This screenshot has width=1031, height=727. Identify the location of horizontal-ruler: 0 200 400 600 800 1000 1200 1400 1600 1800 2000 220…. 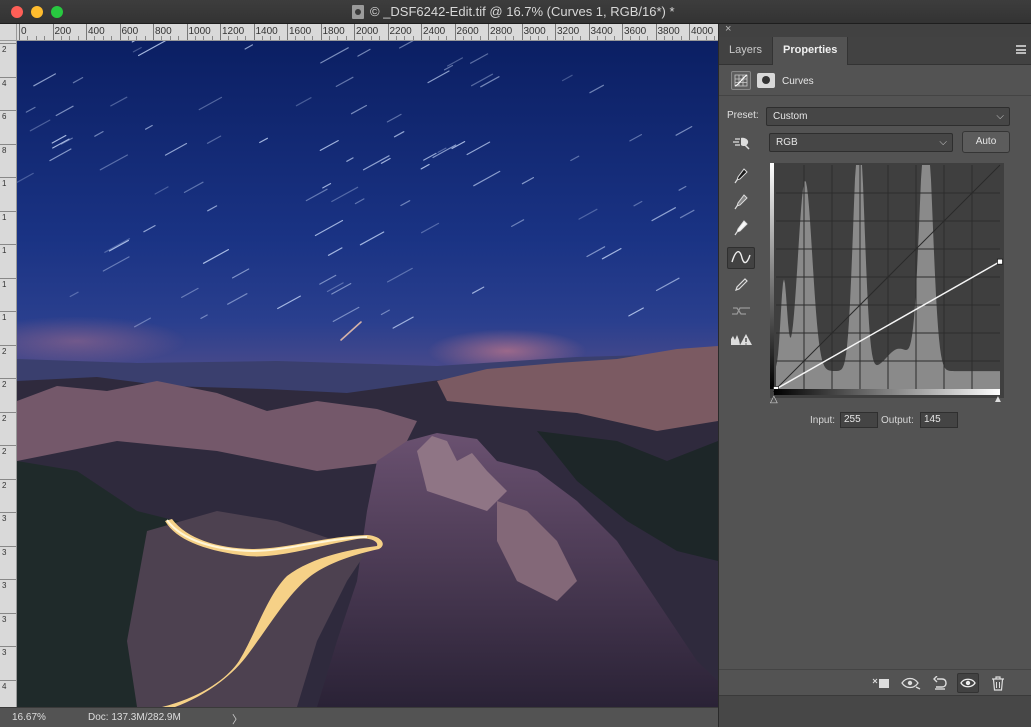
(367, 32).